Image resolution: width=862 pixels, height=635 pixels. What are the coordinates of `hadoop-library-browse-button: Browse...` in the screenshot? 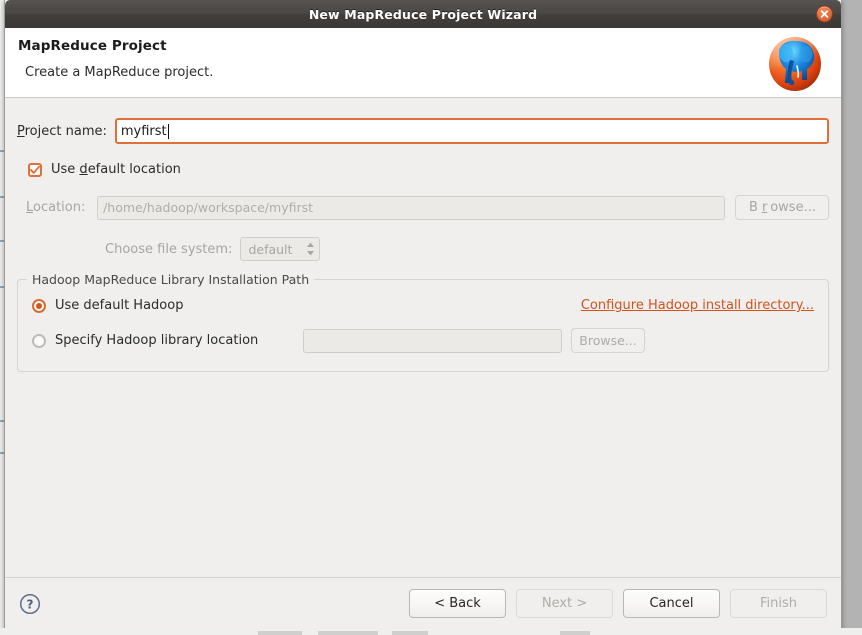 It's located at (608, 340).